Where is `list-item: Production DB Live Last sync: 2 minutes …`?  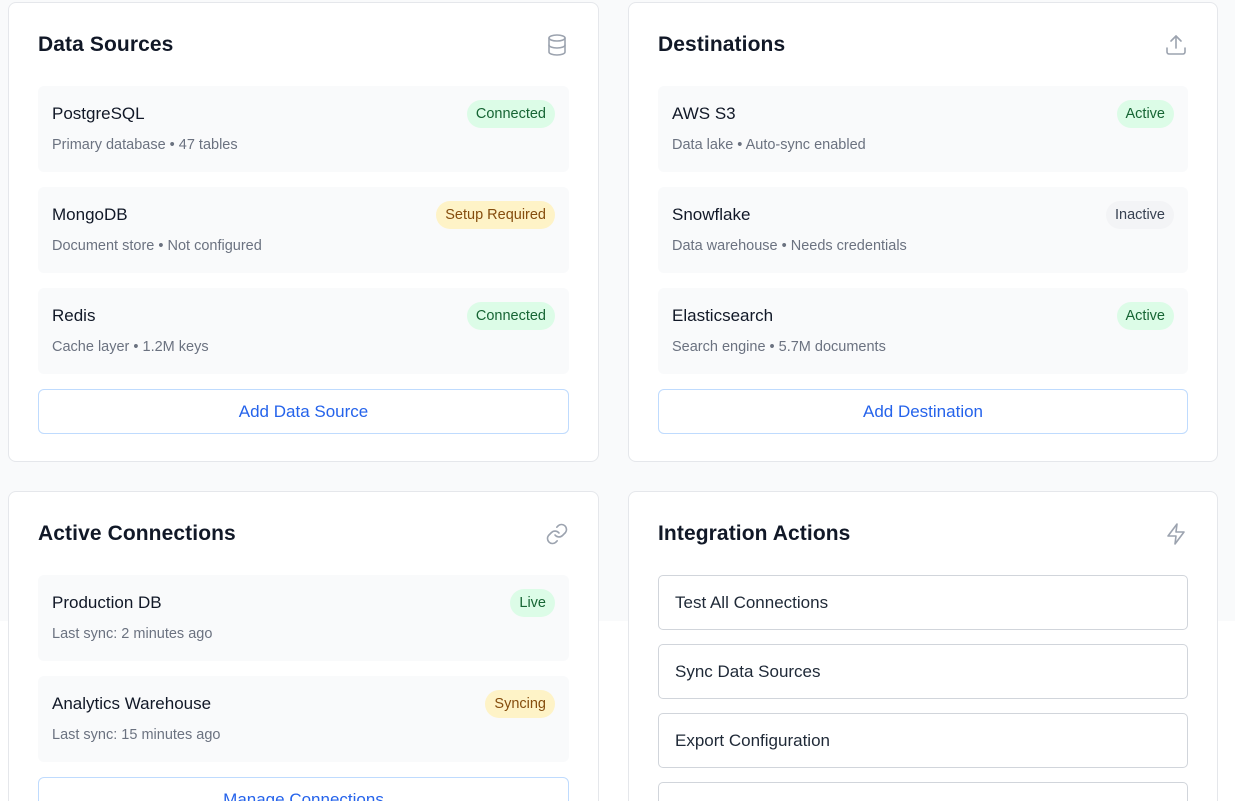
list-item: Production DB Live Last sync: 2 minutes … is located at coordinates (303, 618).